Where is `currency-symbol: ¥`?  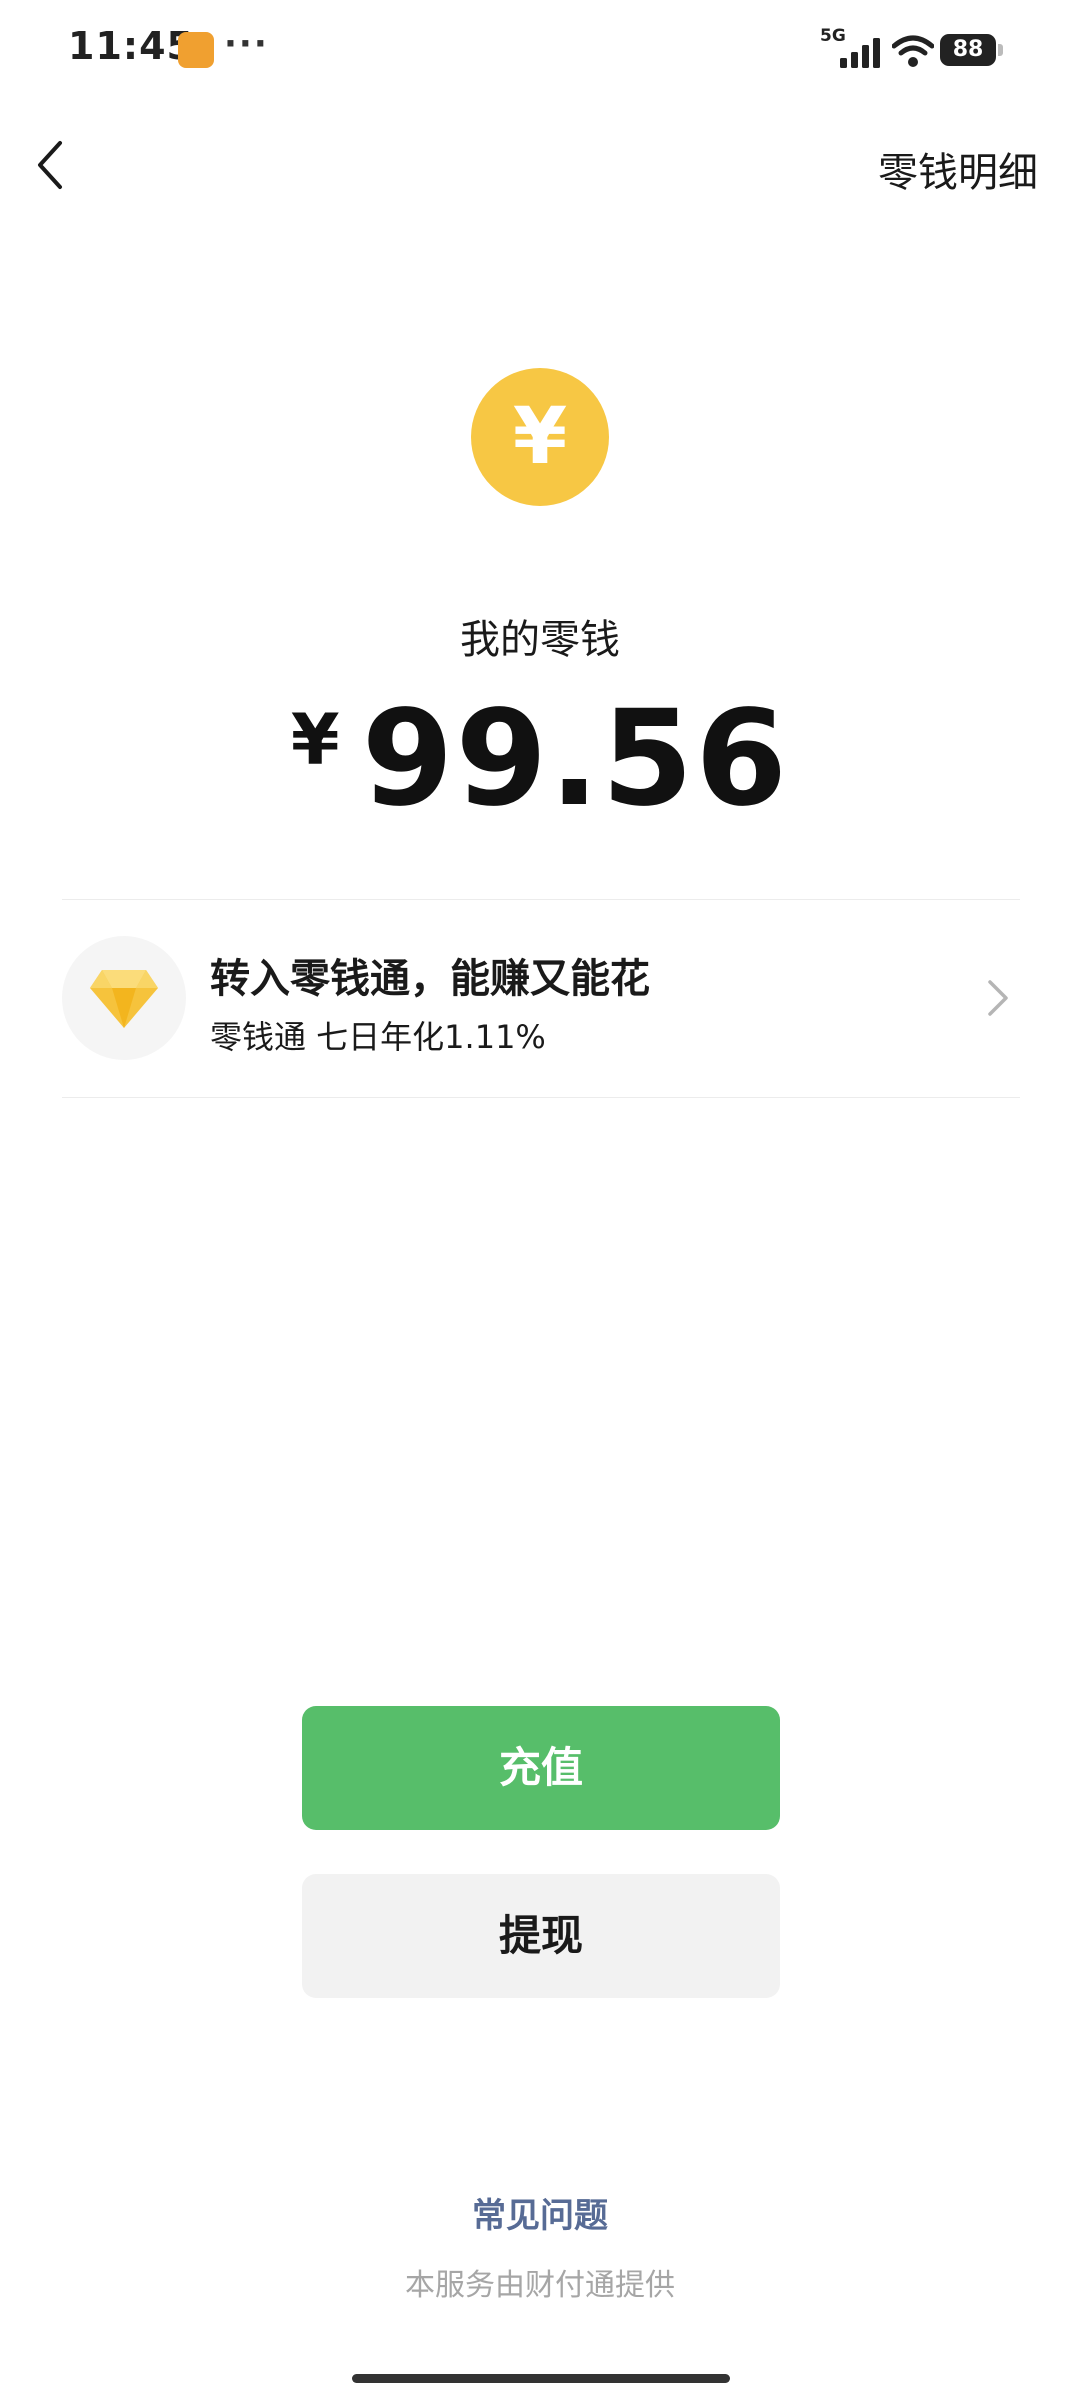 currency-symbol: ¥ is located at coordinates (315, 740).